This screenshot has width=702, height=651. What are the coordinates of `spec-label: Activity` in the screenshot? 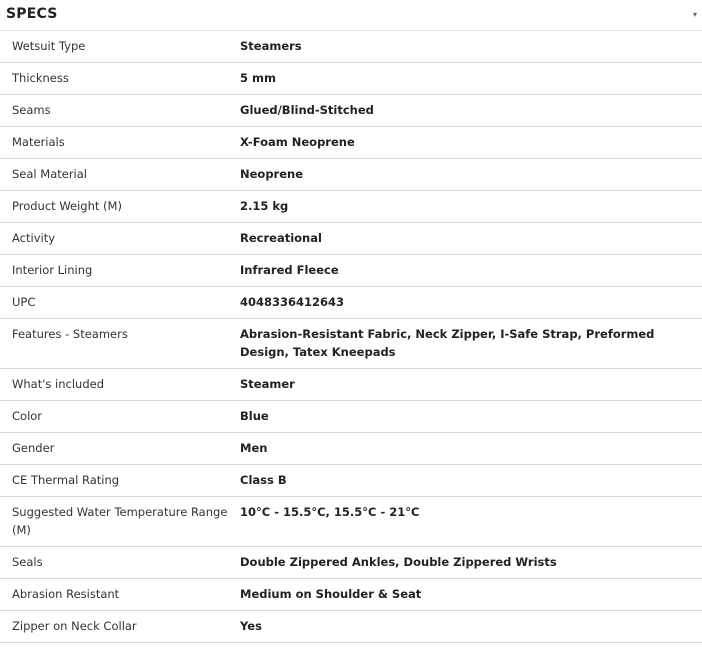 It's located at (120, 238).